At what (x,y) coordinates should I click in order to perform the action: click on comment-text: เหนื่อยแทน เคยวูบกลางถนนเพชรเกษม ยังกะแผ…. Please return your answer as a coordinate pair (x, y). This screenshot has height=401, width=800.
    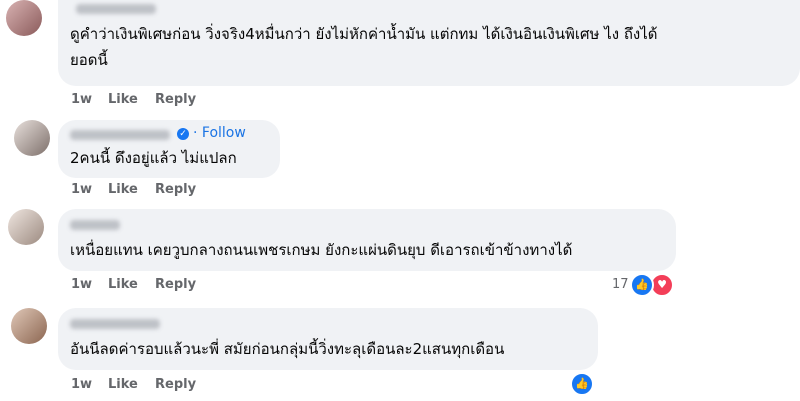
    Looking at the image, I should click on (321, 250).